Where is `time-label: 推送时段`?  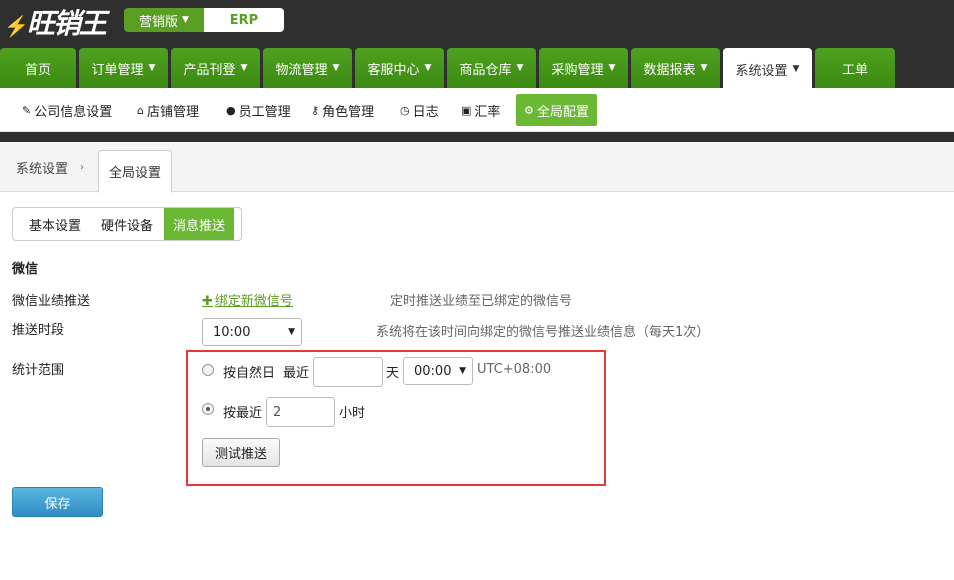 time-label: 推送时段 is located at coordinates (38, 330).